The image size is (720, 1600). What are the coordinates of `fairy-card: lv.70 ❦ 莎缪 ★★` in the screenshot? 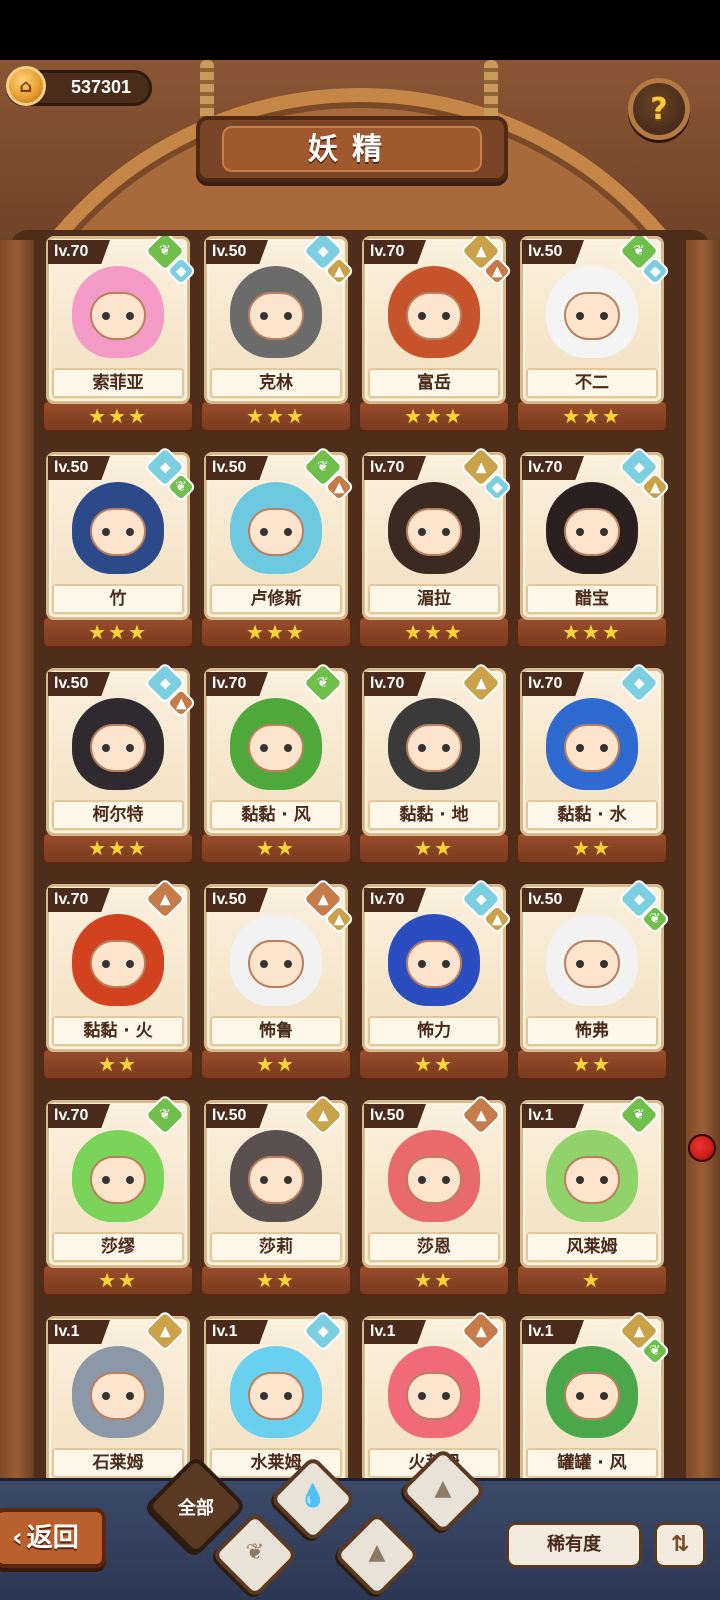 It's located at (118, 1194).